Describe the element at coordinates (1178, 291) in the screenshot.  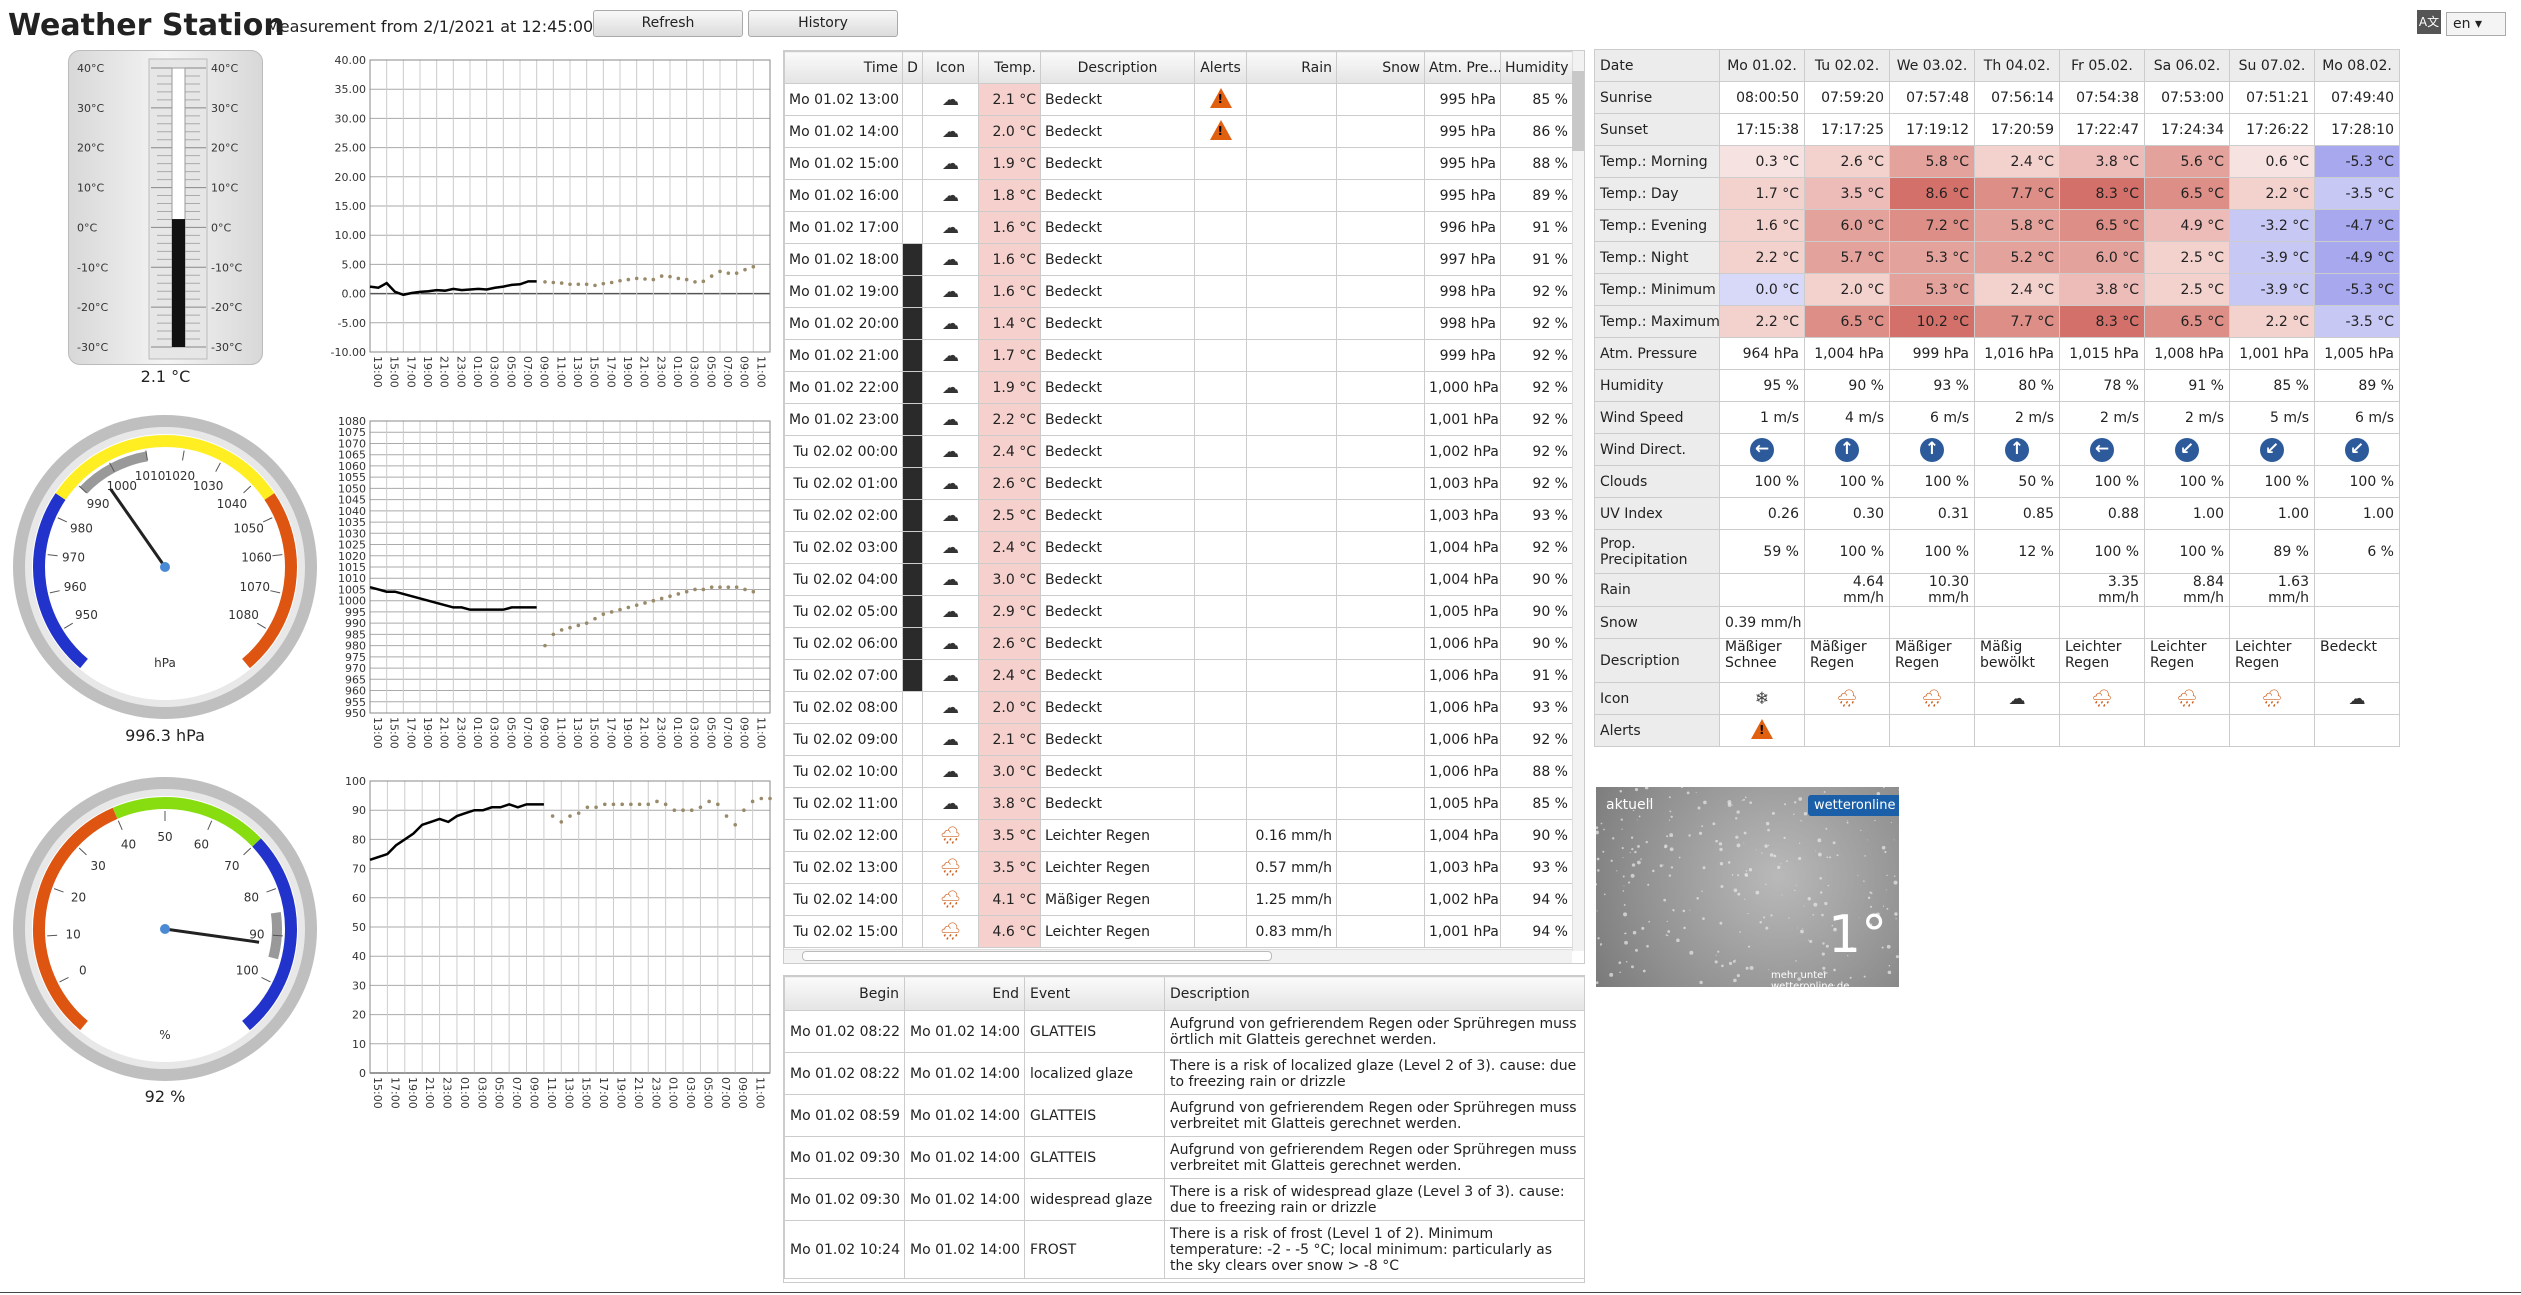
I see `hourly-row: Mo 01.02 19:00 ☁ 1.6 °C Bedeckt 998 hPa 92 %` at that location.